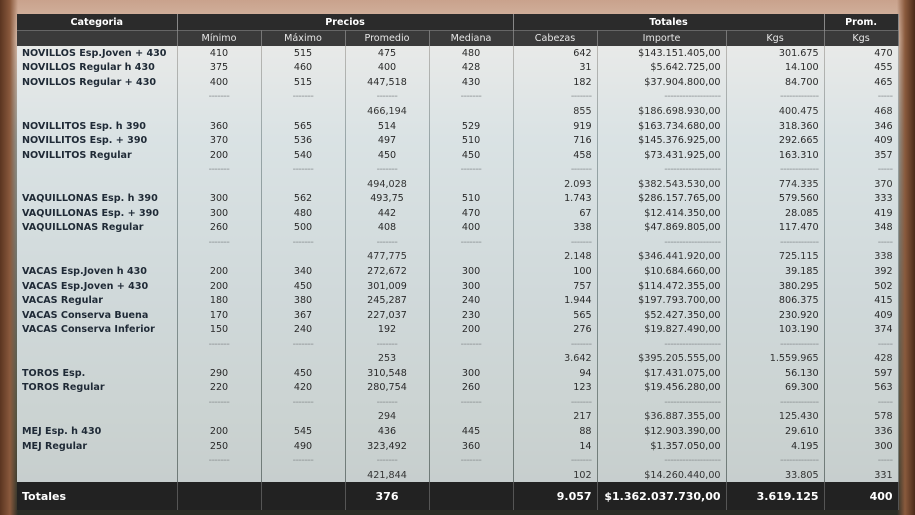 The width and height of the screenshot is (915, 515). I want to click on cell-mediana: 230, so click(471, 315).